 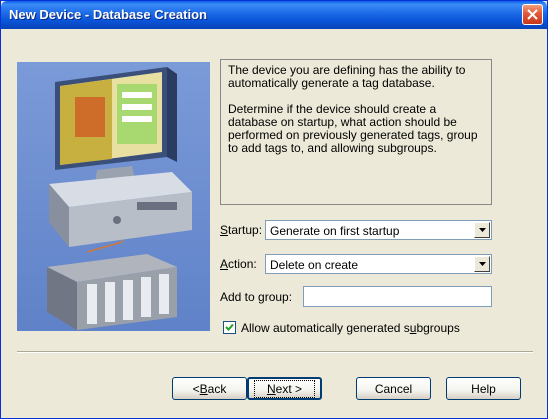 I want to click on close-button, so click(x=532, y=14).